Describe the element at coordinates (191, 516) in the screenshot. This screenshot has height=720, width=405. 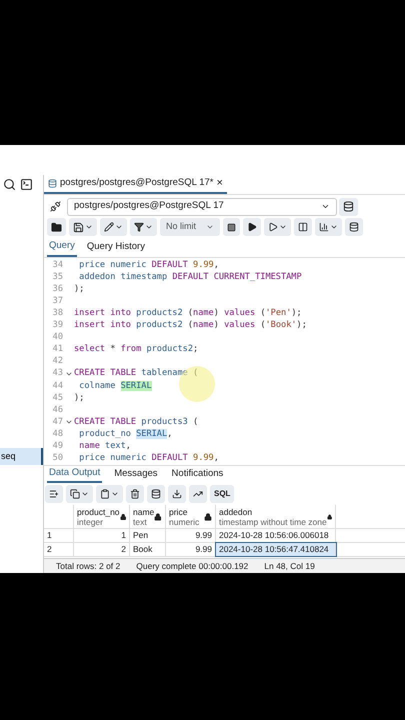
I see `column-header: price numeric` at that location.